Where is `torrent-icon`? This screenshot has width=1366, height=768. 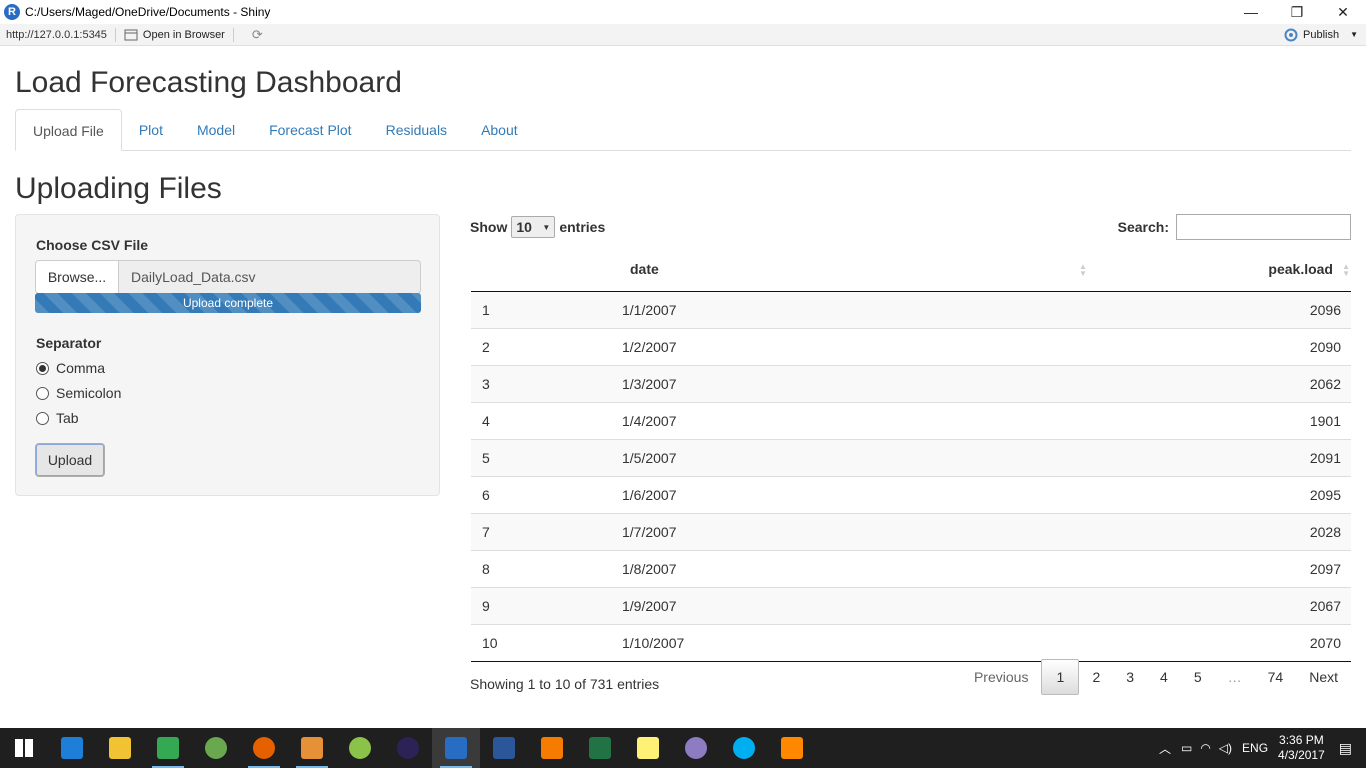
torrent-icon is located at coordinates (696, 748).